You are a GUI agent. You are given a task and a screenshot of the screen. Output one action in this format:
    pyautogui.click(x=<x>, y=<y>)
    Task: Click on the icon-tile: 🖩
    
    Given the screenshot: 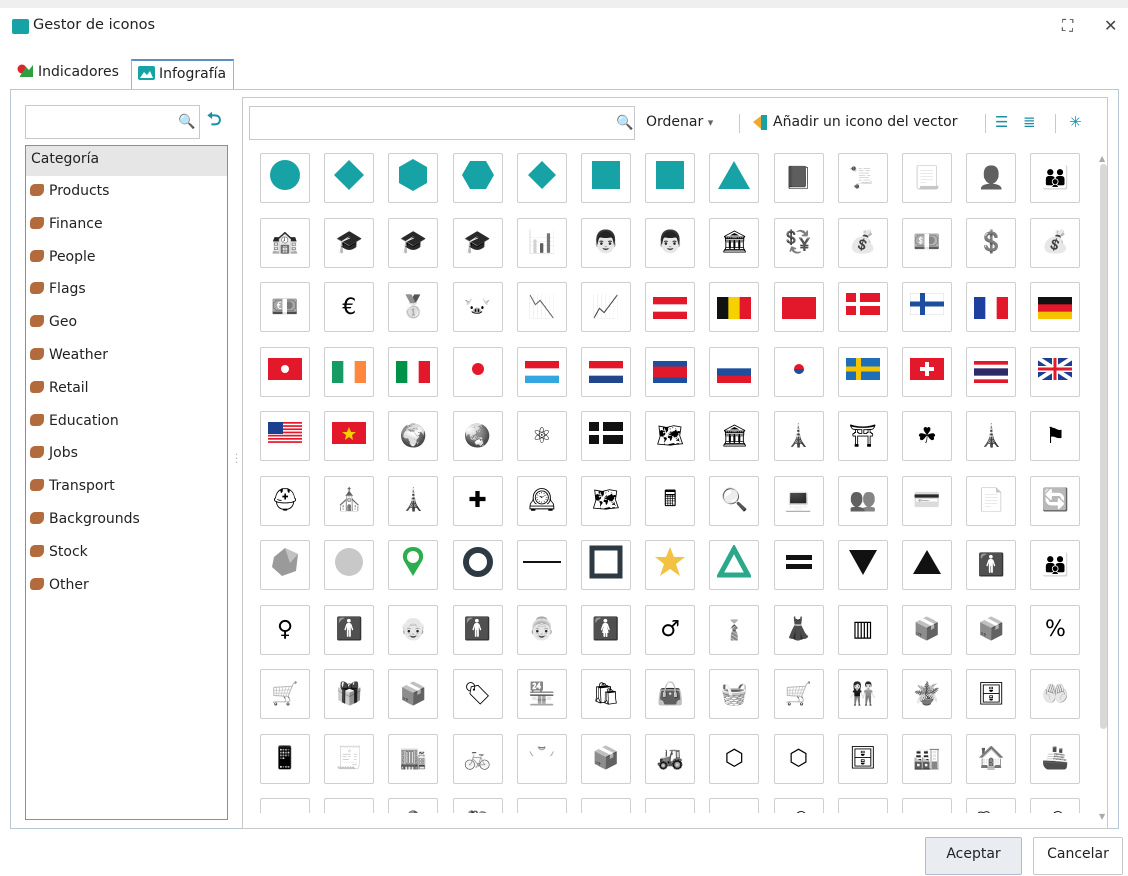 What is the action you would take?
    pyautogui.click(x=670, y=500)
    